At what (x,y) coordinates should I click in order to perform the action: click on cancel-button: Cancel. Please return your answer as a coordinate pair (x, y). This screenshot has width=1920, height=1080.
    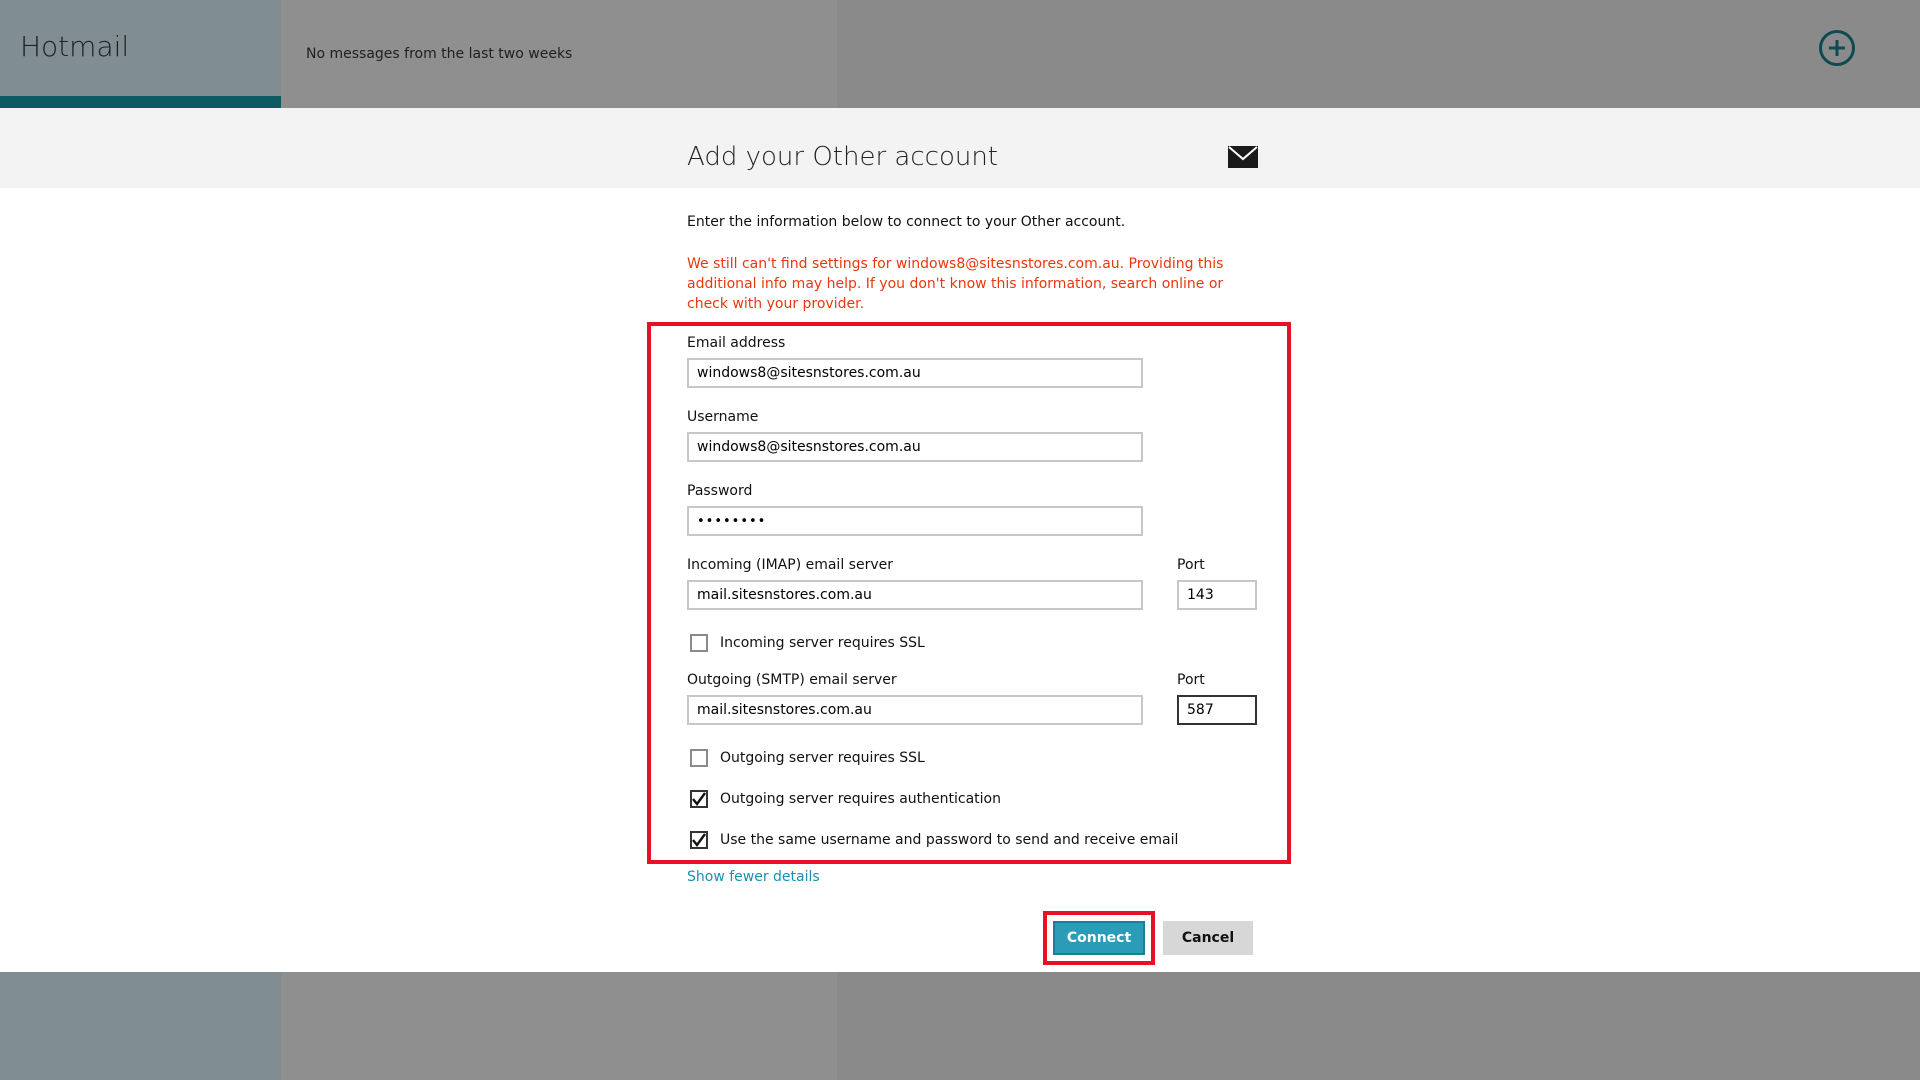
    Looking at the image, I should click on (1208, 938).